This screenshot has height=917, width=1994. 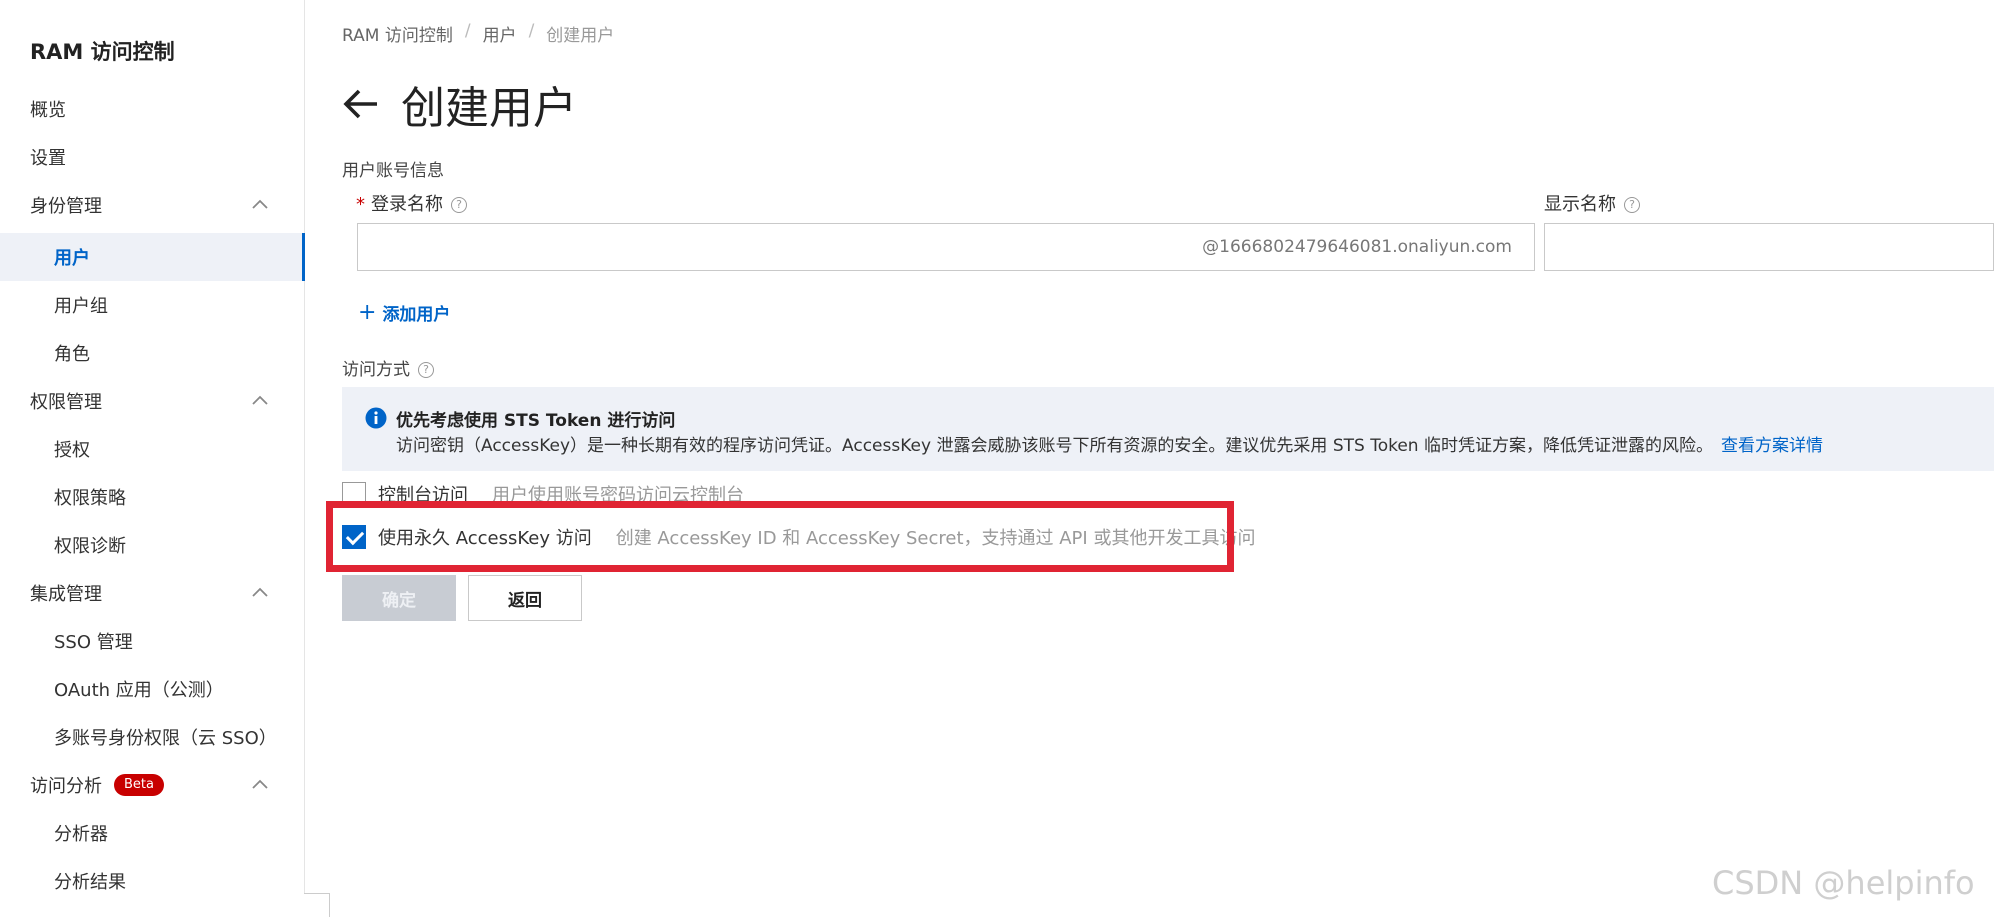 I want to click on access-mode-label: 访问方式?, so click(x=388, y=367).